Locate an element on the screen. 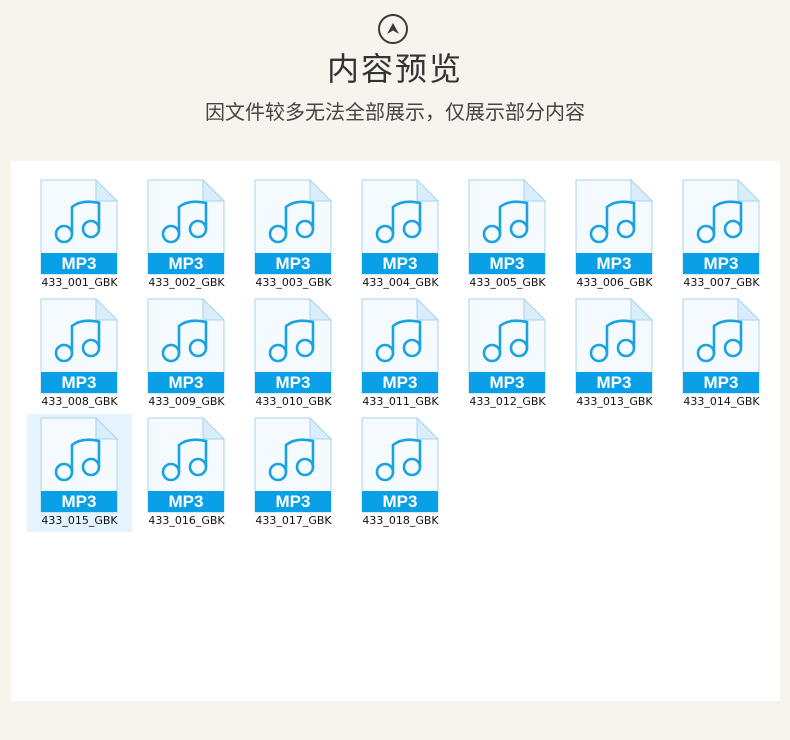 This screenshot has width=790, height=740. file-name: 433_018_GBK is located at coordinates (400, 520).